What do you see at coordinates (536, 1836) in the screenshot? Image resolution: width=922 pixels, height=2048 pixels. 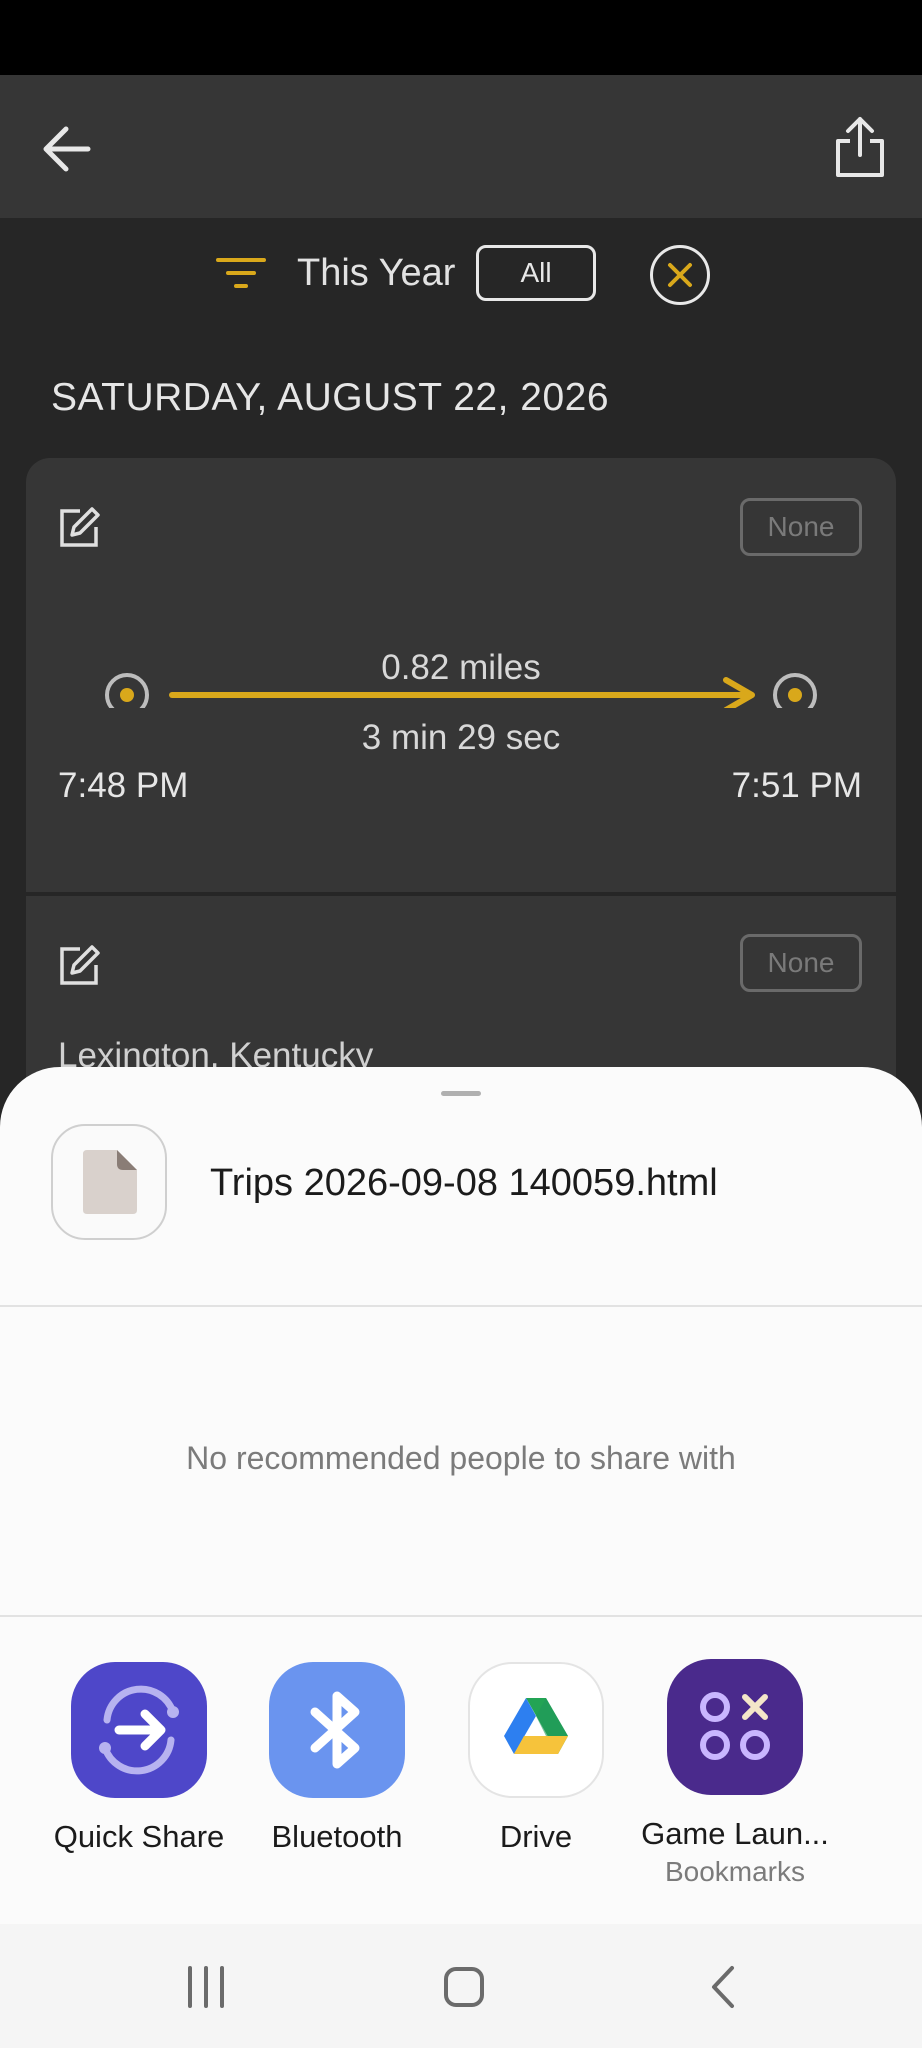 I see `share-app-label: Drive` at bounding box center [536, 1836].